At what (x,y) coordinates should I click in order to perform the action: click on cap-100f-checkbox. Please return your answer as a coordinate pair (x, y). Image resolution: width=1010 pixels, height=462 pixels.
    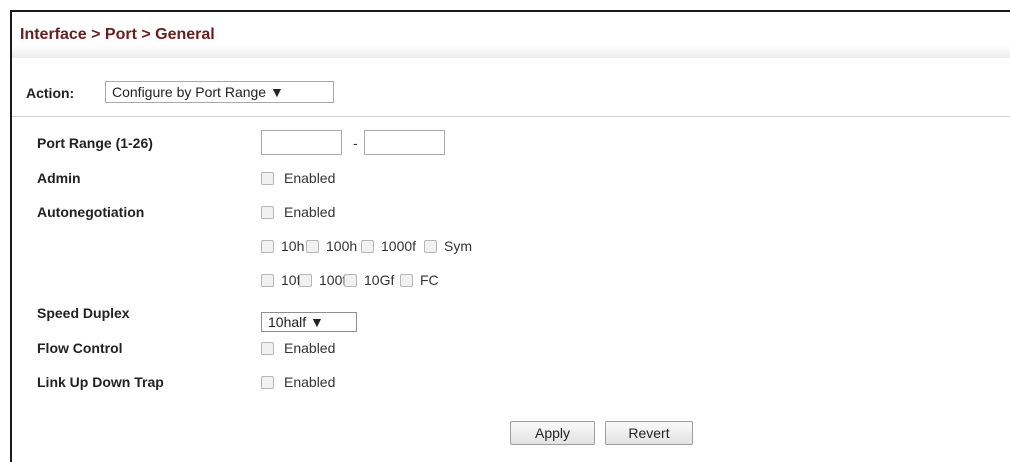
    Looking at the image, I should click on (305, 280).